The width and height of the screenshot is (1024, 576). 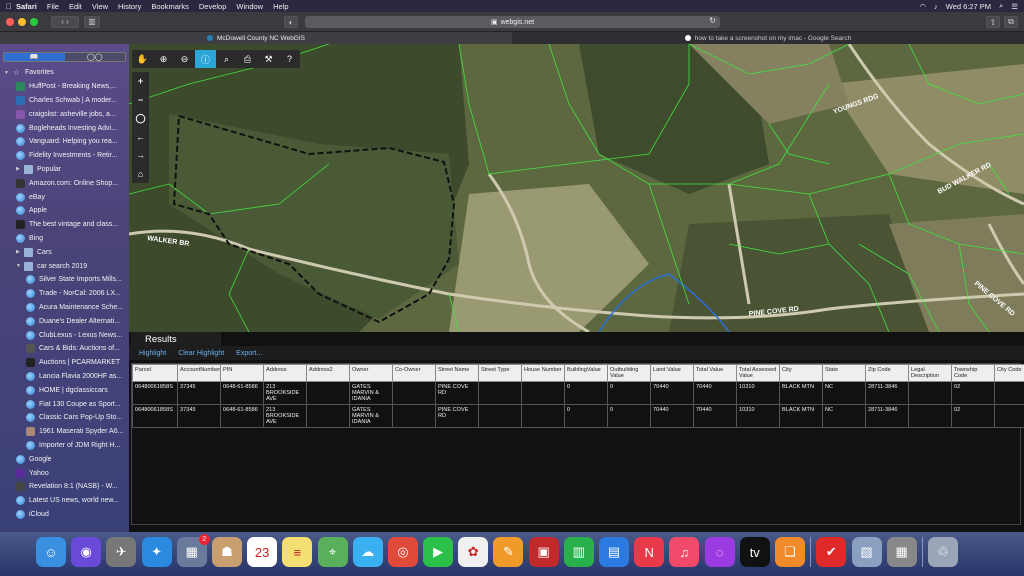 I want to click on bookmark-item: HOME | dgclassiccars, so click(x=64, y=390).